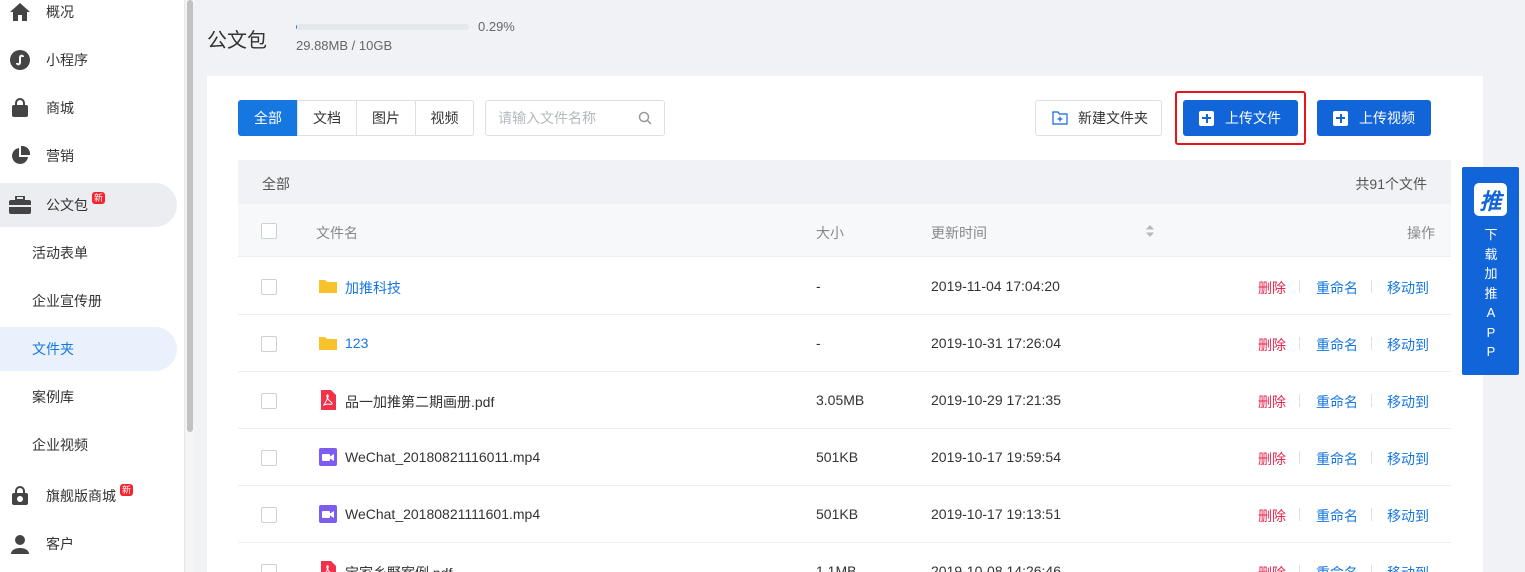 The image size is (1525, 572). What do you see at coordinates (20, 12) in the screenshot?
I see `home-icon` at bounding box center [20, 12].